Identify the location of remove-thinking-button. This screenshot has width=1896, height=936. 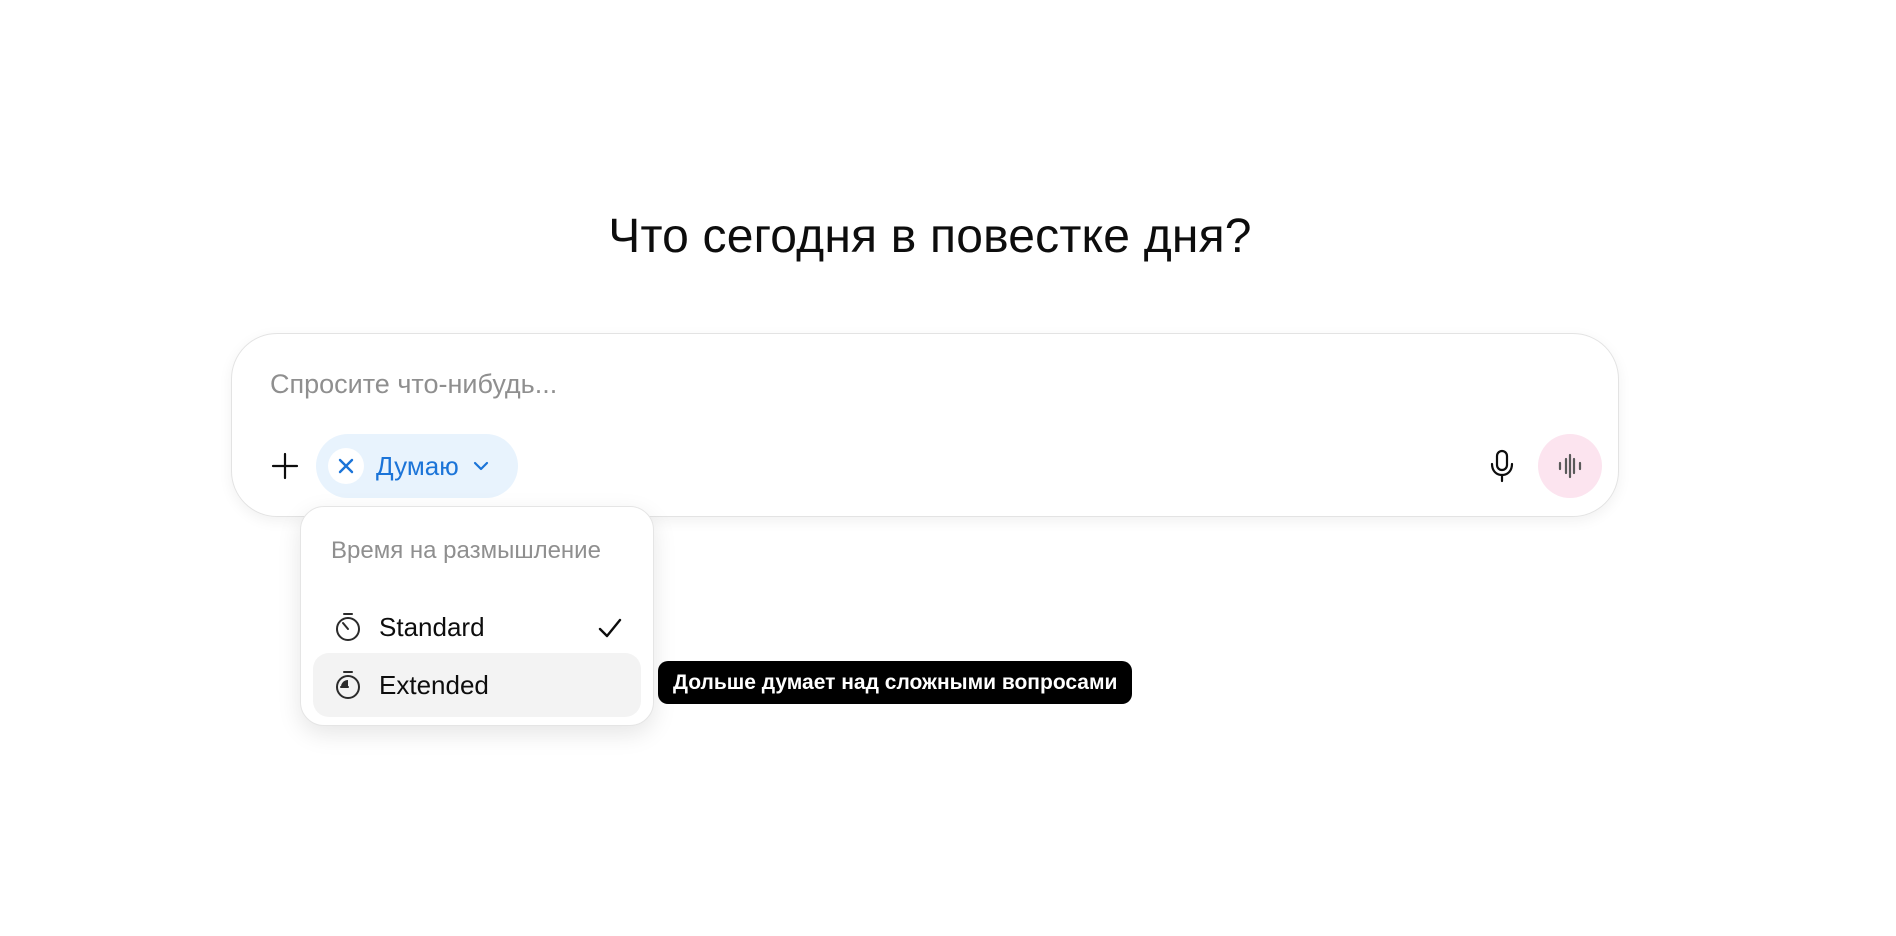
(346, 466).